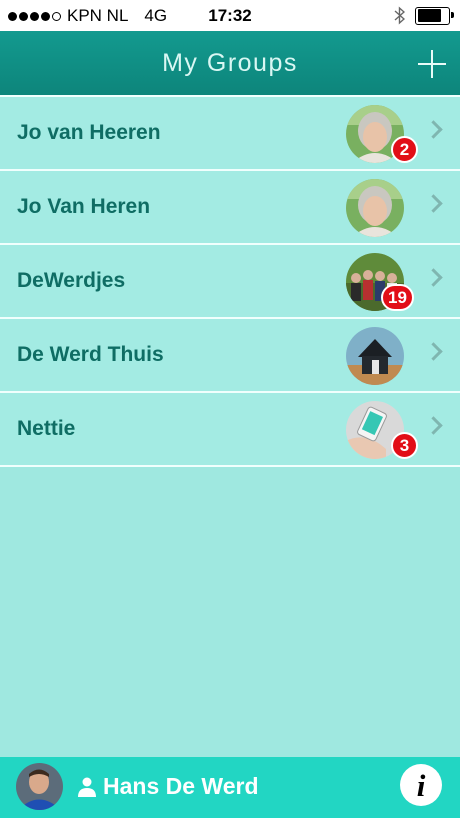 The width and height of the screenshot is (460, 818). I want to click on group-row-de-werd-thuis: De Werd Thuis, so click(230, 354).